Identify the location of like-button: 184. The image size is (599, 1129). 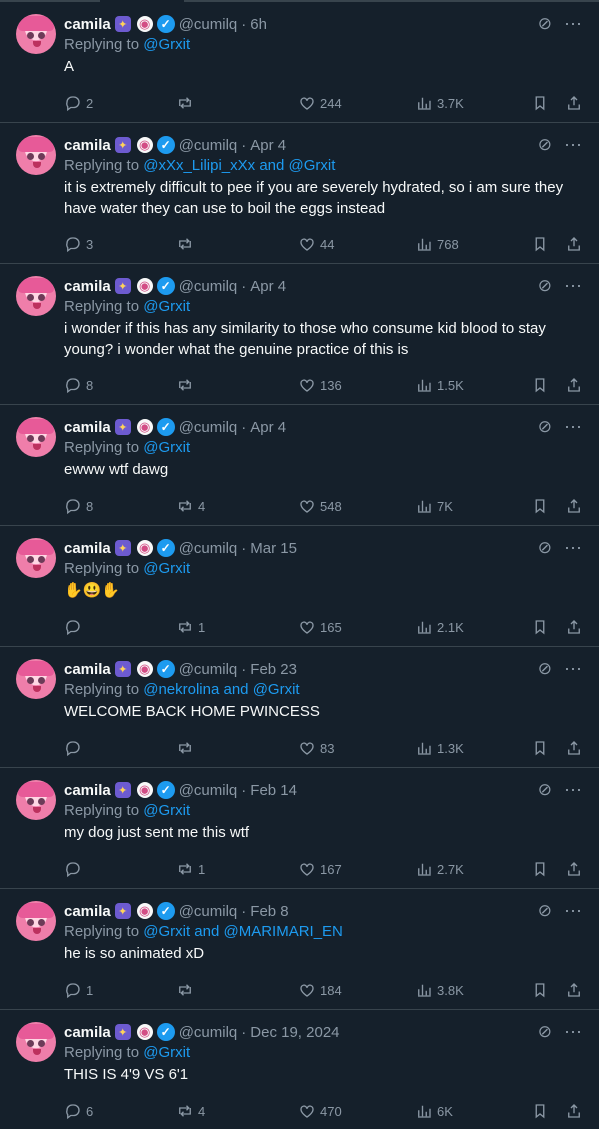
(320, 990).